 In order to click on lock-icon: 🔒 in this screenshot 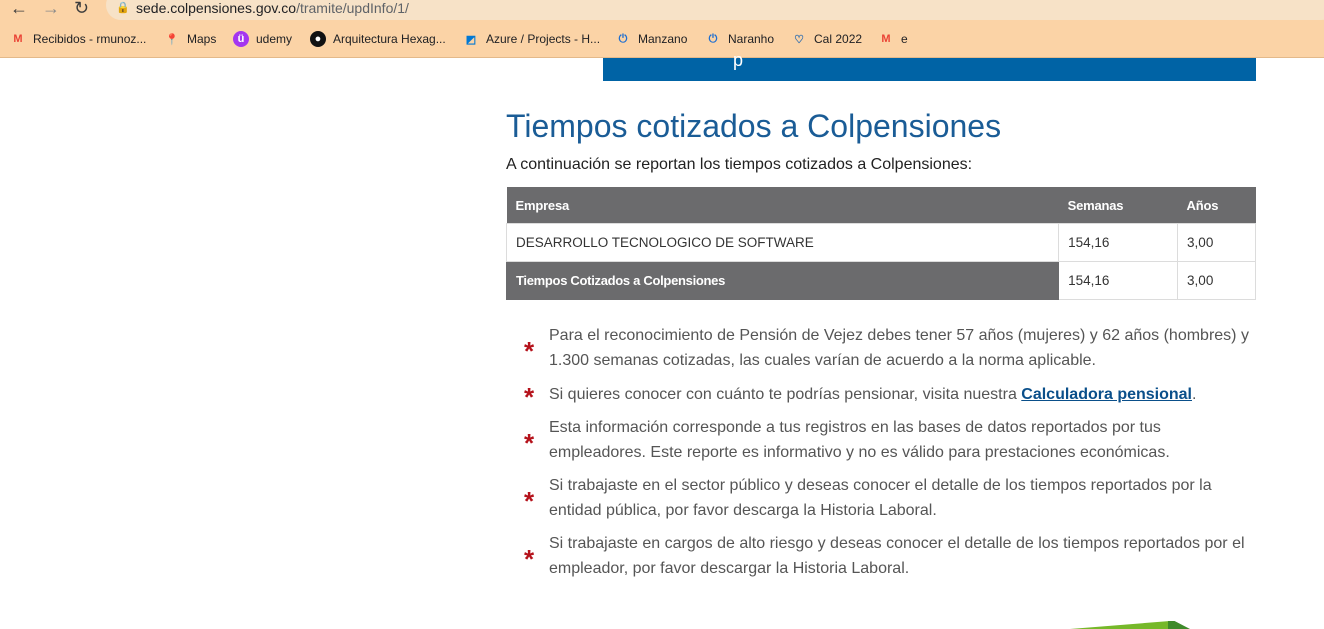, I will do `click(123, 7)`.